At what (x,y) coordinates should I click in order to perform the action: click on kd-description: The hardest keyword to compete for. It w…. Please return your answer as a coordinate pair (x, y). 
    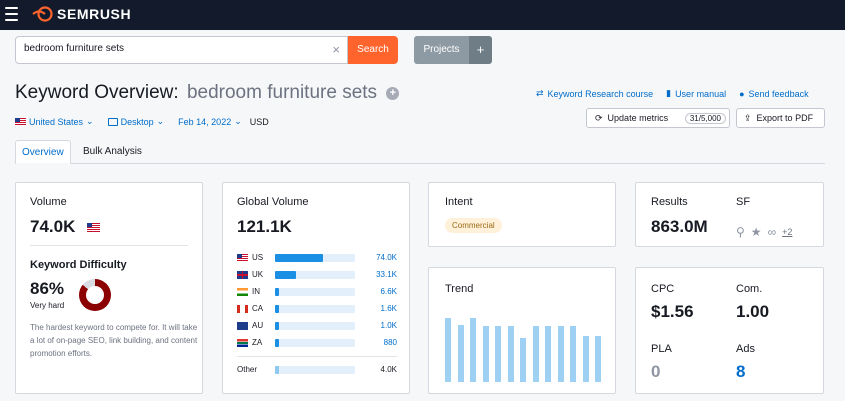
    Looking at the image, I should click on (114, 340).